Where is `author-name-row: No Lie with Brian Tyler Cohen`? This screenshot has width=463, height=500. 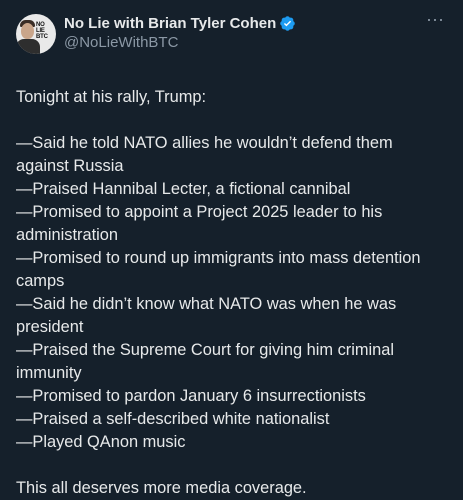
author-name-row: No Lie with Brian Tyler Cohen is located at coordinates (180, 23).